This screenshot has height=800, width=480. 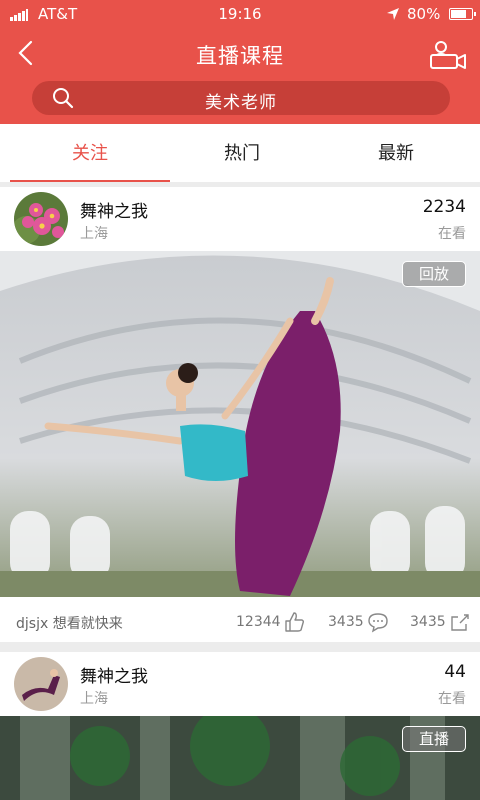 I want to click on share-count: 3435, so click(x=428, y=622).